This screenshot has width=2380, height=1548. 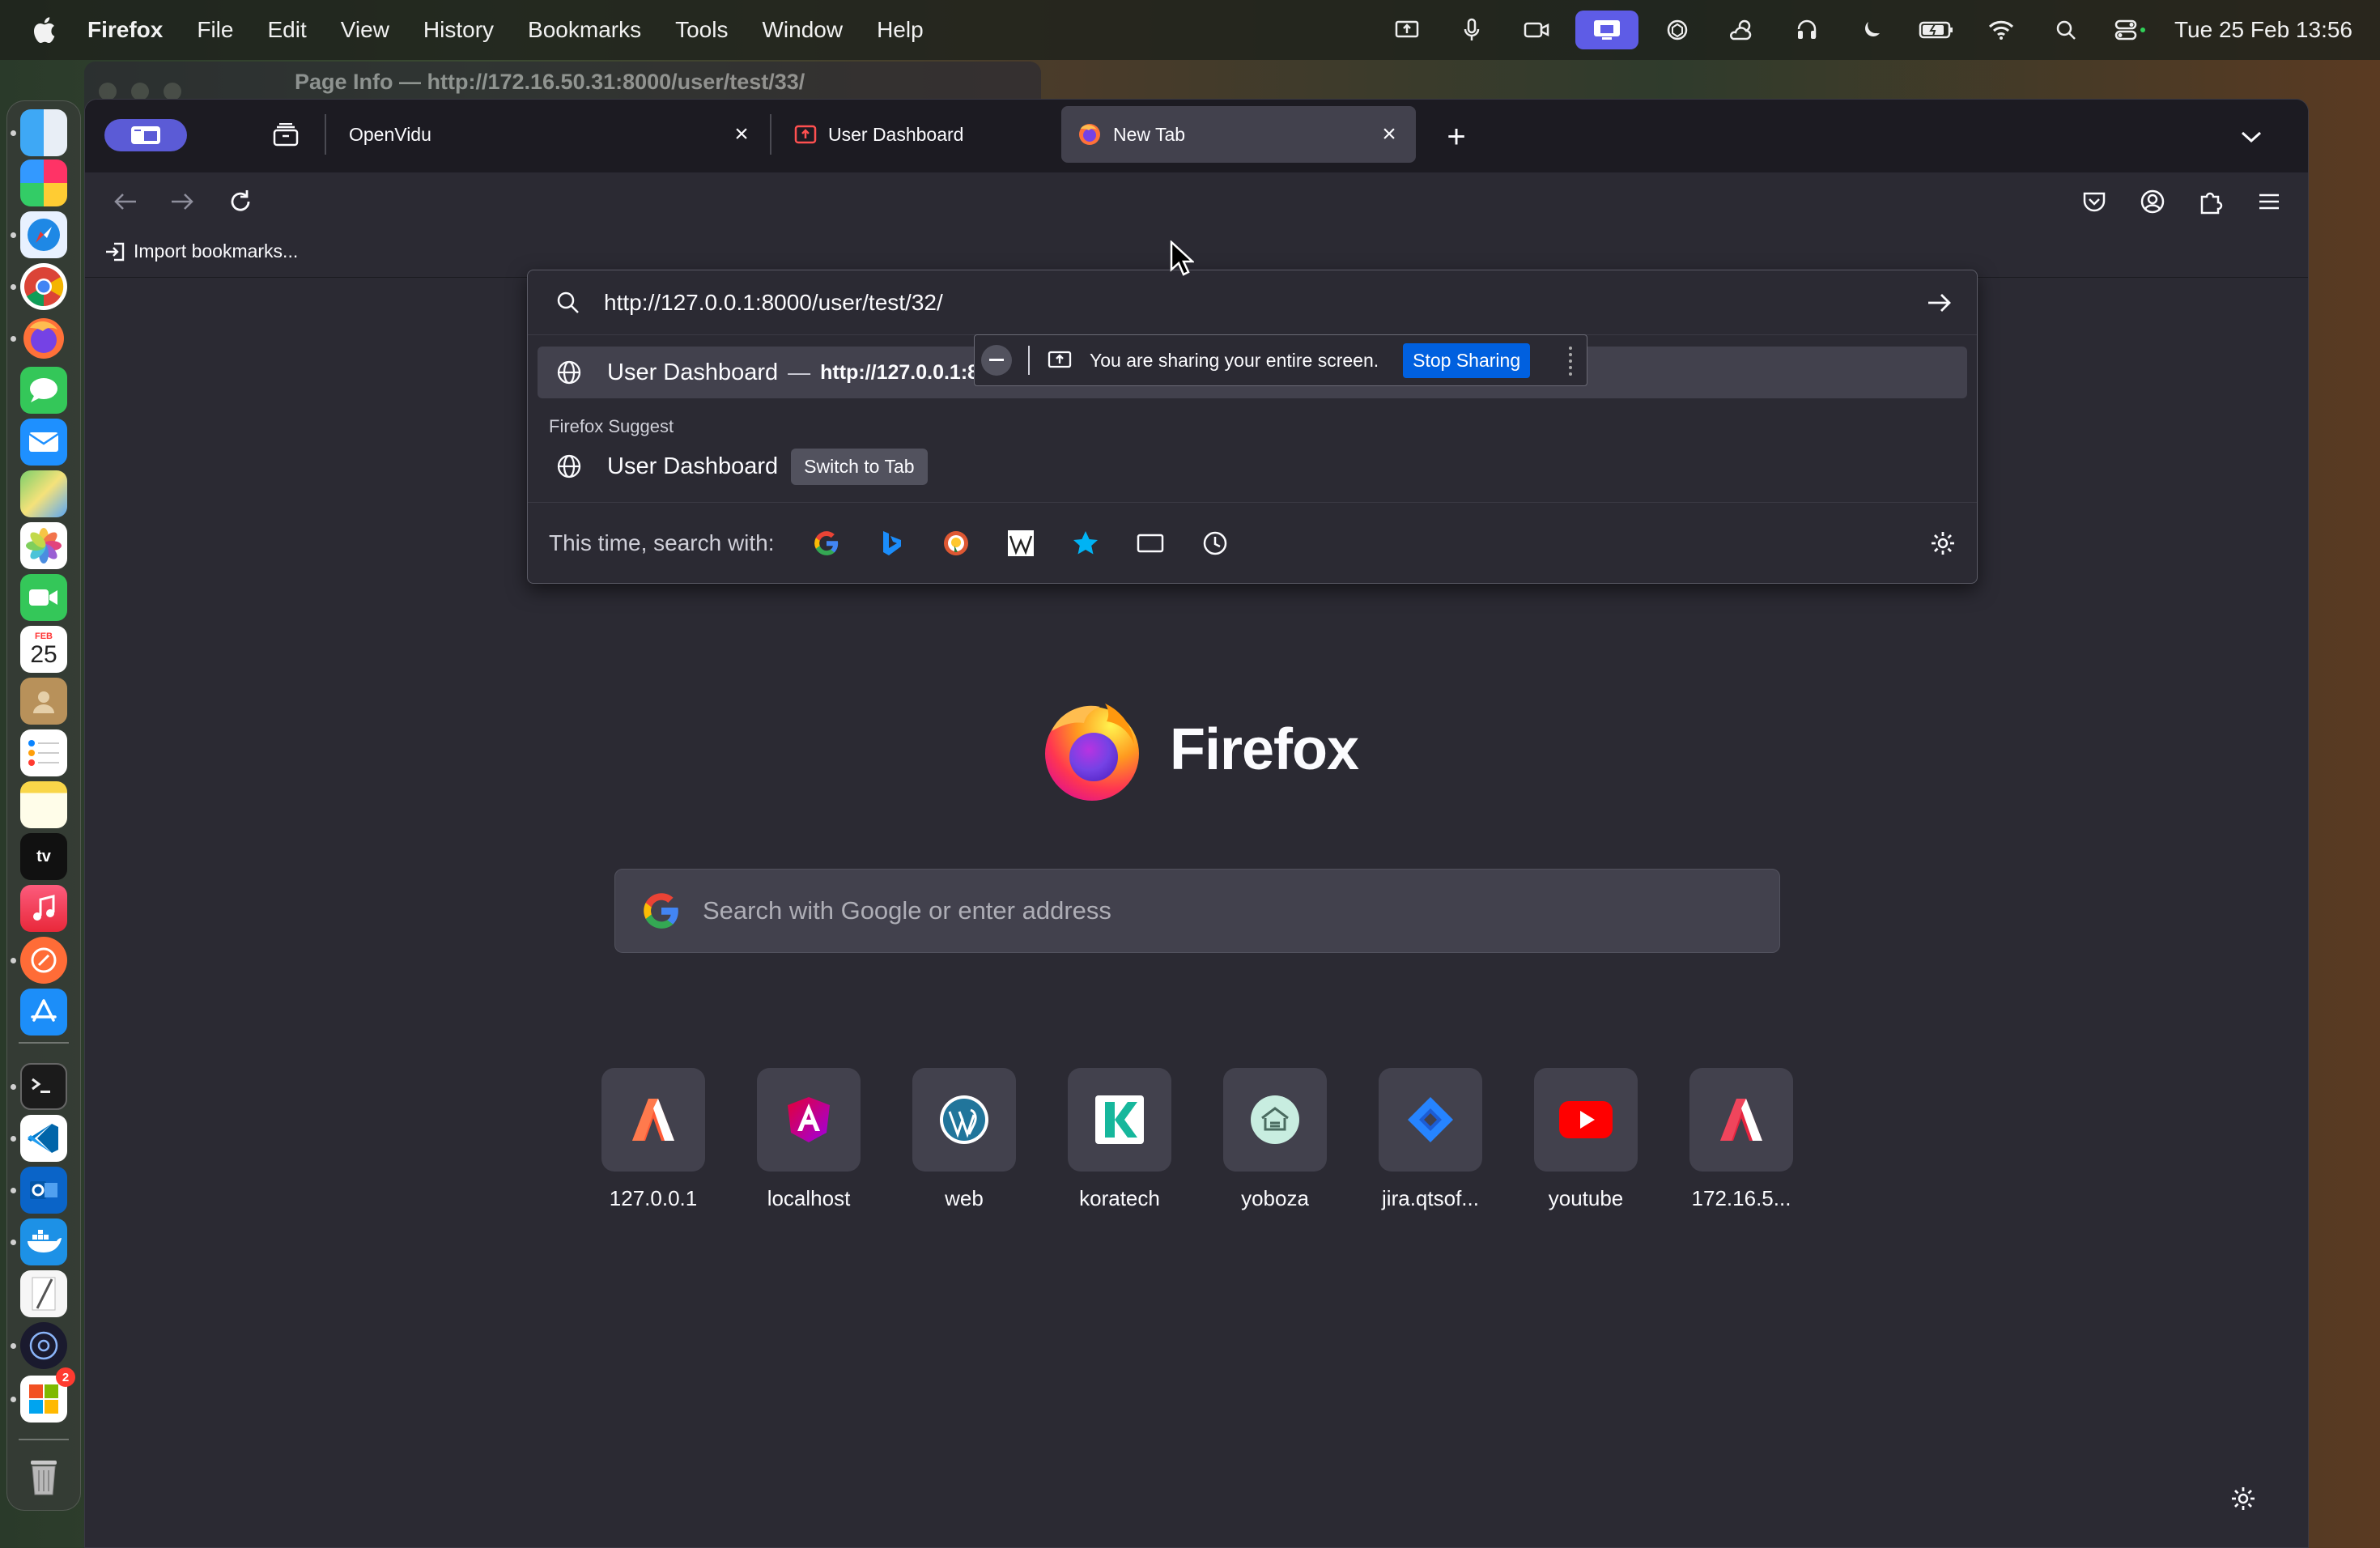 I want to click on launchpad-icon, so click(x=43, y=183).